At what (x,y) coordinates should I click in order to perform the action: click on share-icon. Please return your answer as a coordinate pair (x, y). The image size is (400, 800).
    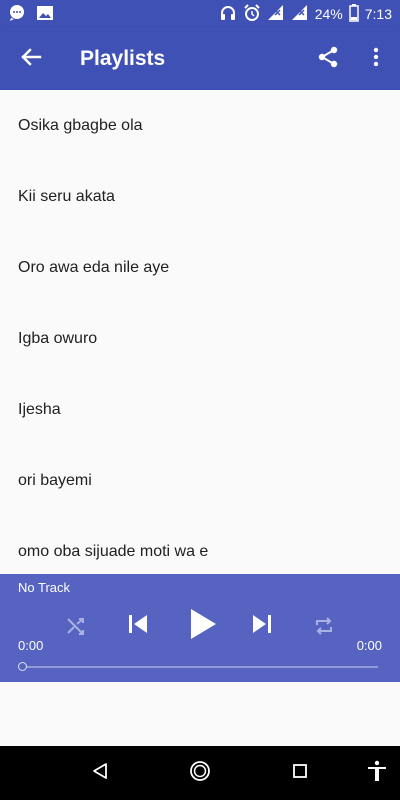
    Looking at the image, I should click on (328, 59).